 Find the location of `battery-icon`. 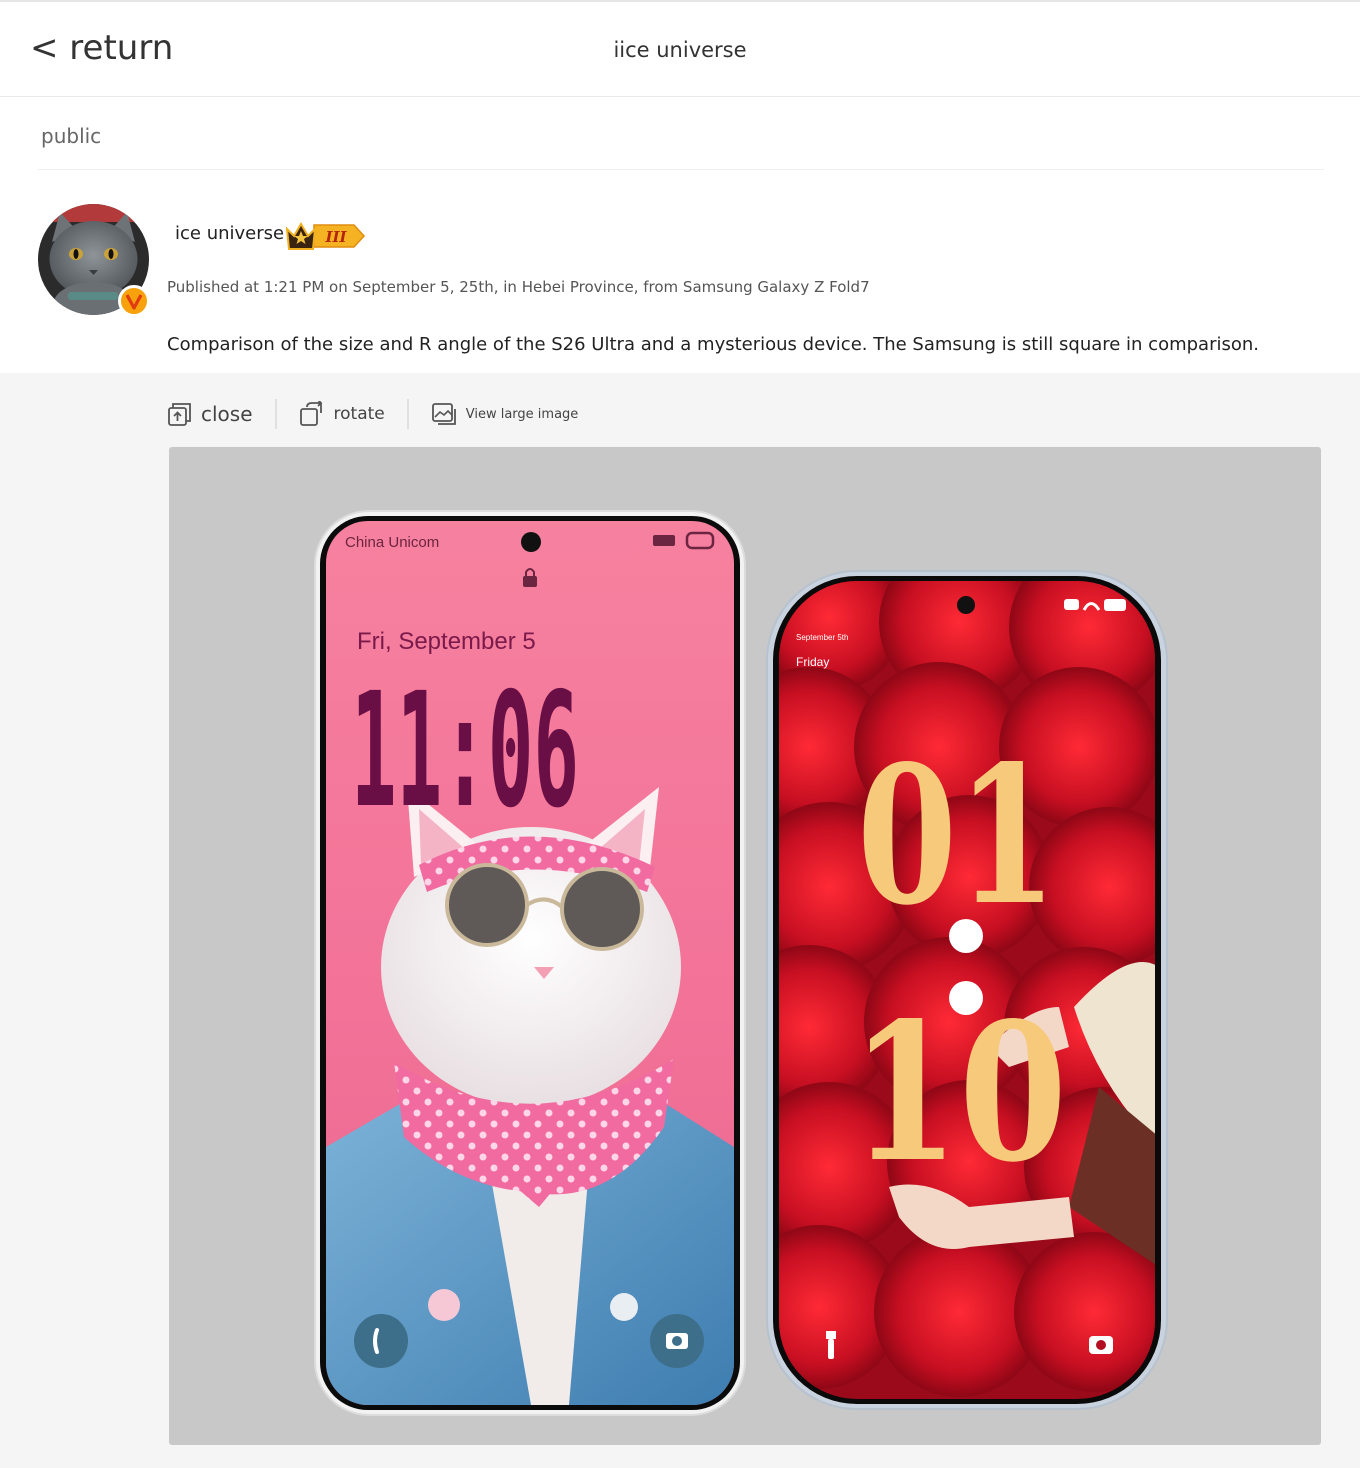

battery-icon is located at coordinates (1115, 605).